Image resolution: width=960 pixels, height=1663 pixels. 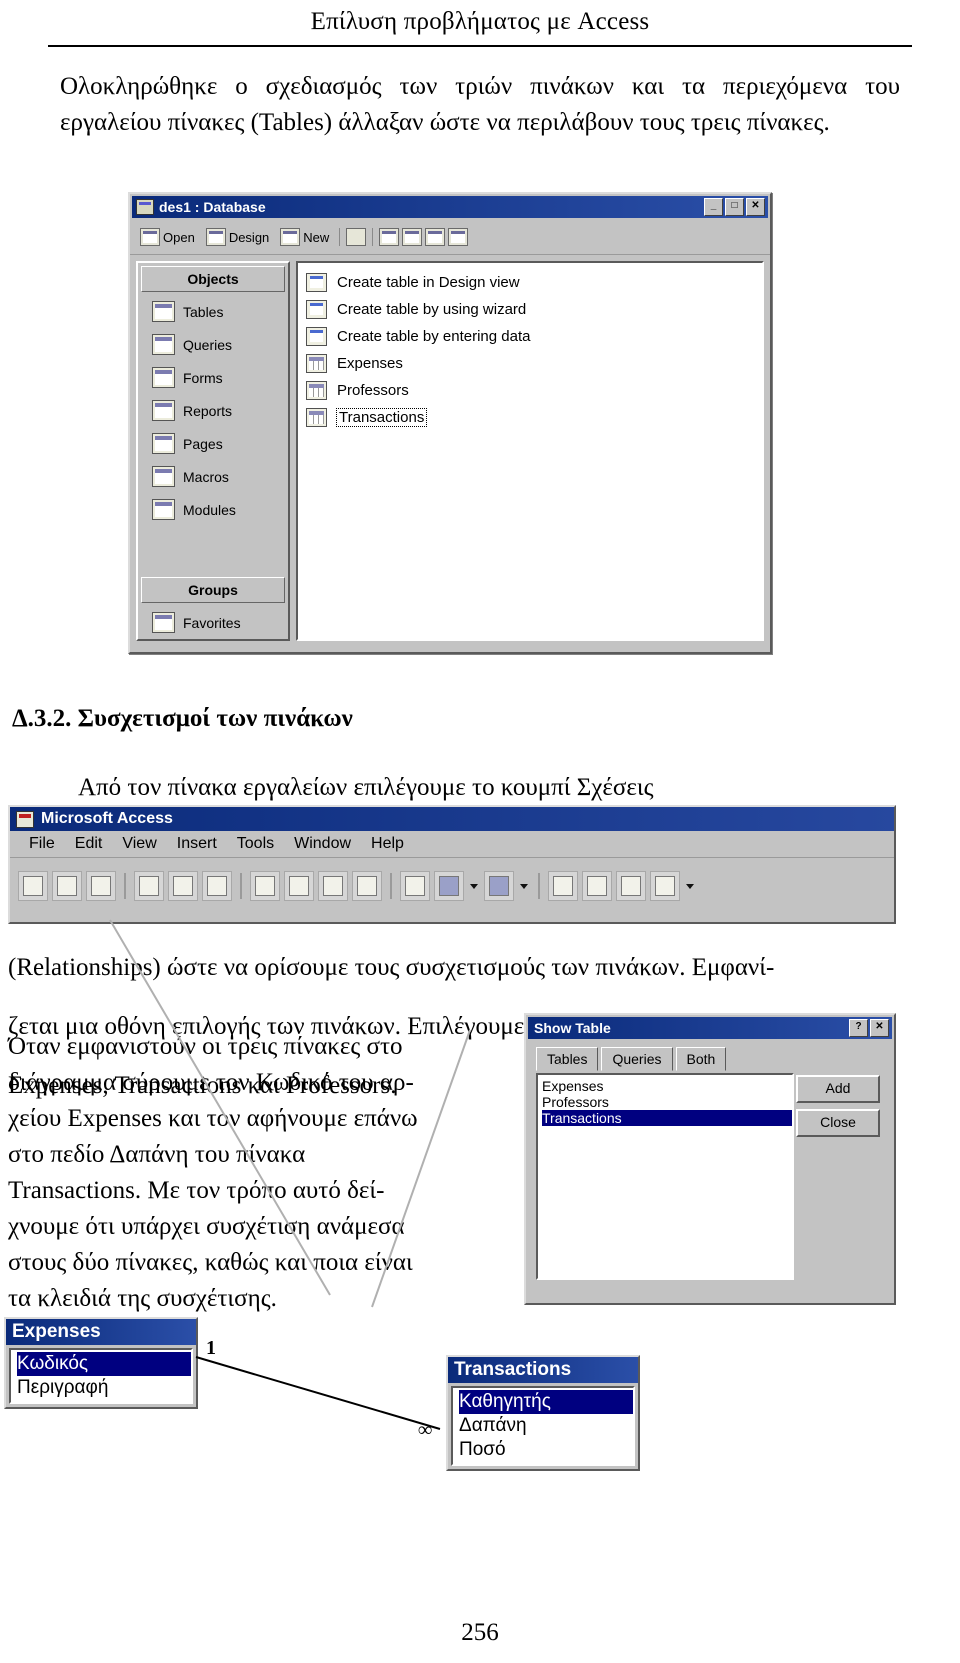 I want to click on properties-icon, so click(x=597, y=886).